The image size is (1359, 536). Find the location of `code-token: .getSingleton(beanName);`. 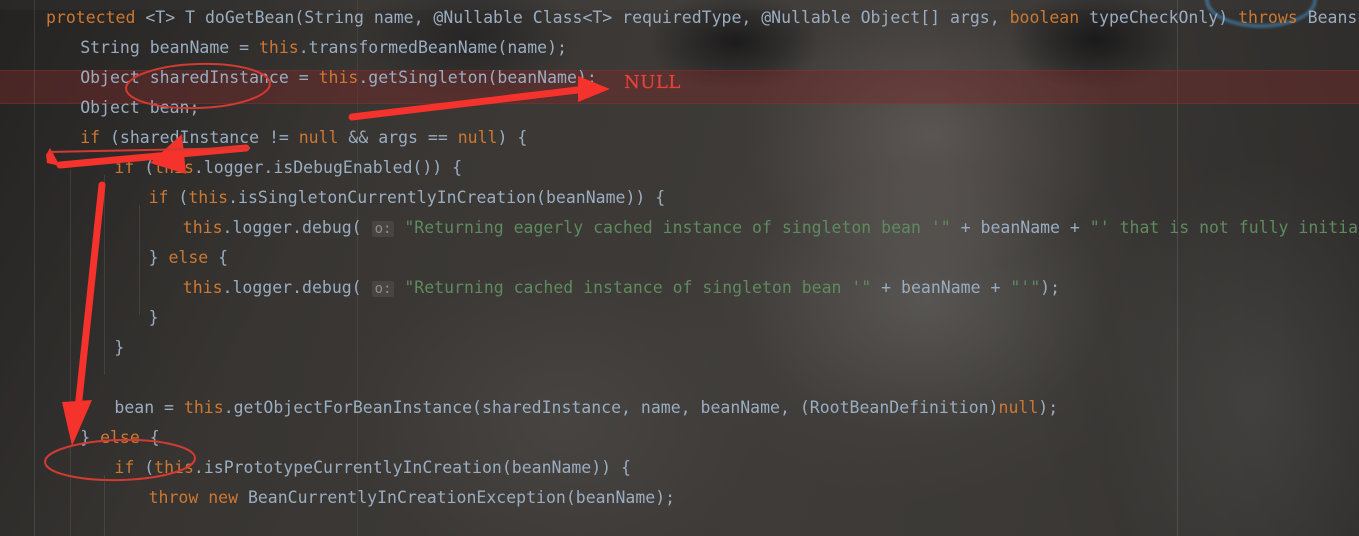

code-token: .getSingleton(beanName); is located at coordinates (477, 77).